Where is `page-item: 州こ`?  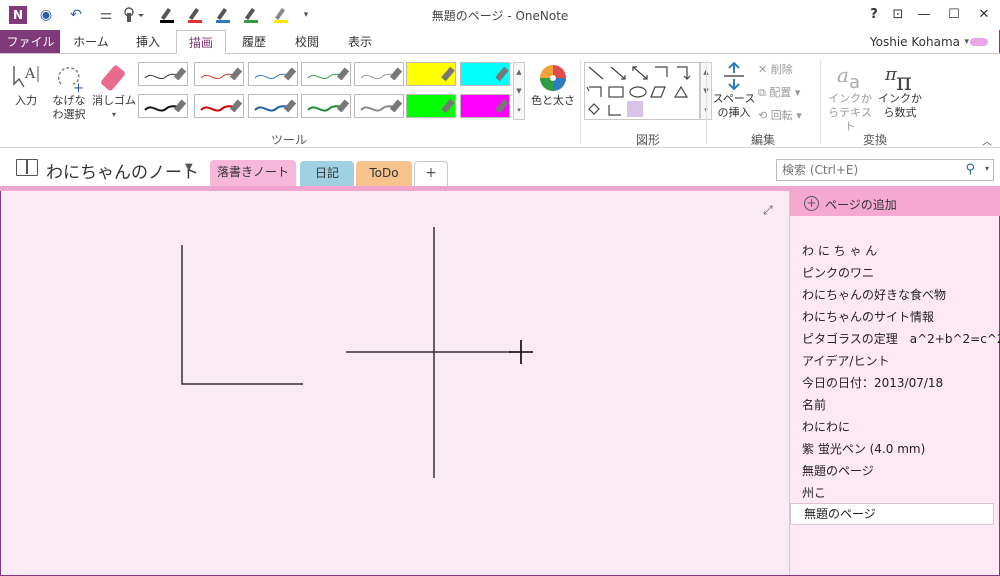
page-item: 州こ is located at coordinates (814, 492).